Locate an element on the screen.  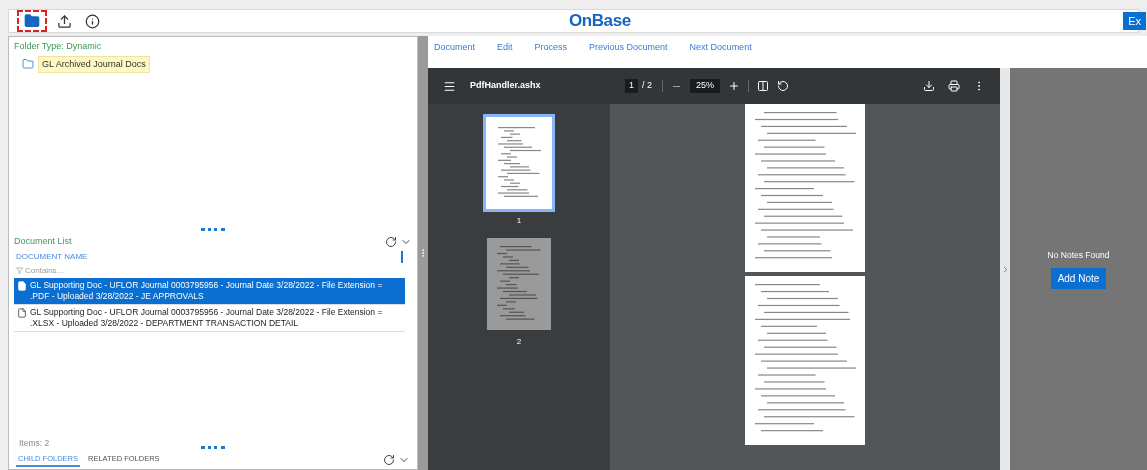
items-count: Items: 2 is located at coordinates (34, 443).